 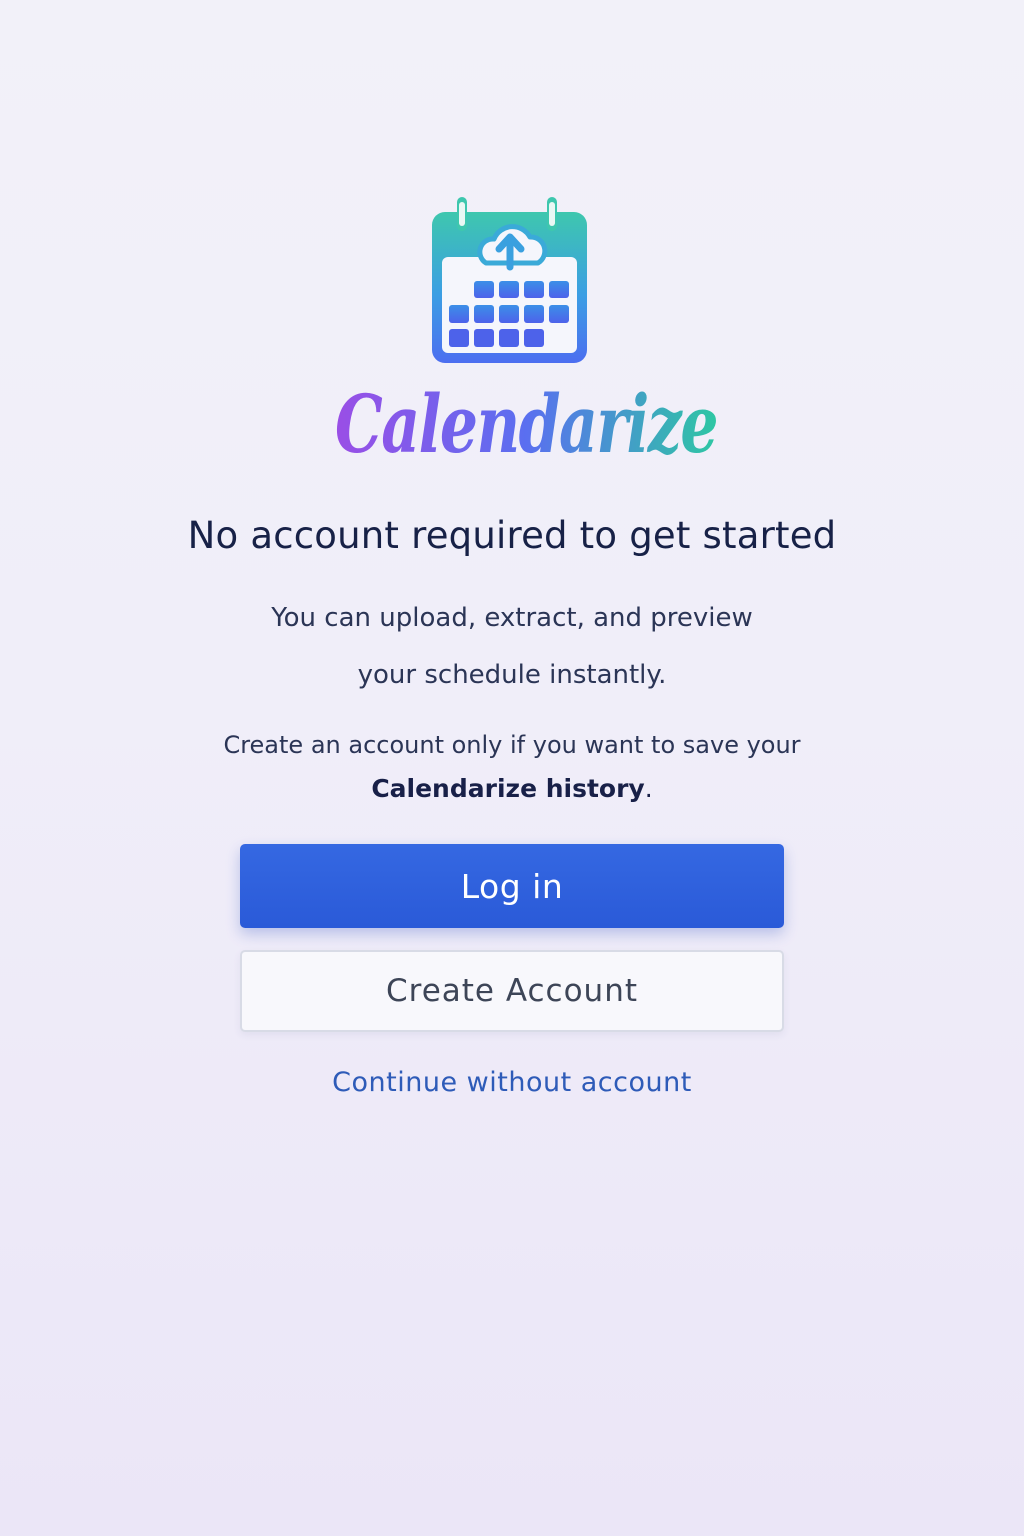 What do you see at coordinates (512, 1082) in the screenshot?
I see `continue-without-account-link: Continue without account` at bounding box center [512, 1082].